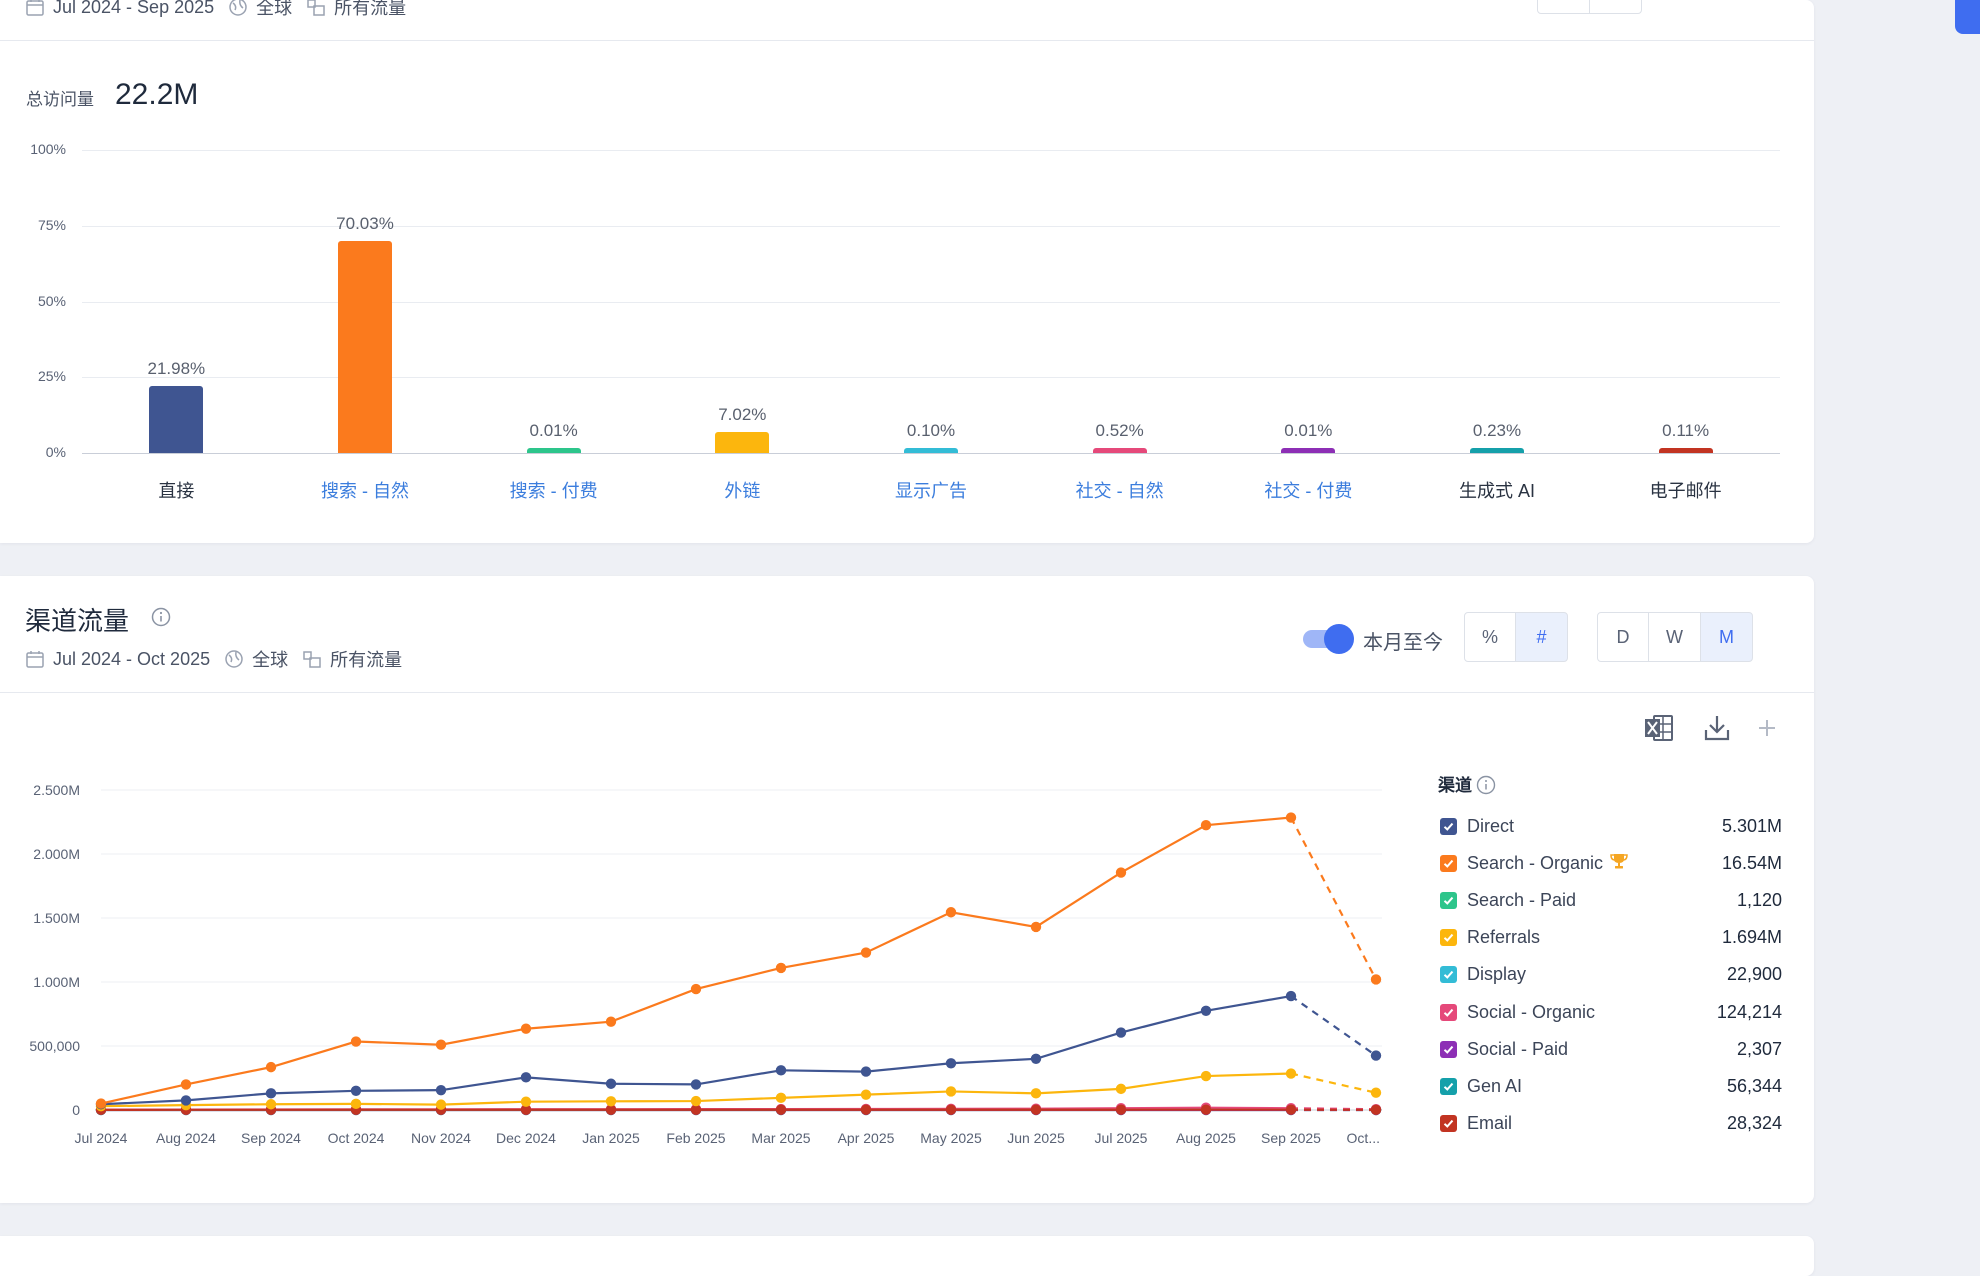  What do you see at coordinates (54, 1046) in the screenshot?
I see `line-y-tick: 500,000` at bounding box center [54, 1046].